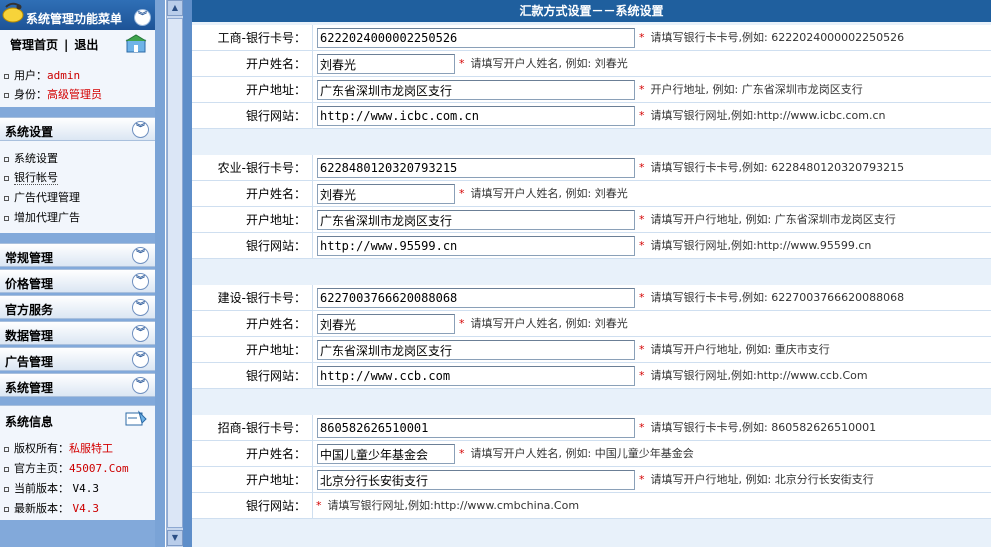 Image resolution: width=991 pixels, height=547 pixels. I want to click on page-title: 汇款方式设置－－系统设置, so click(591, 11).